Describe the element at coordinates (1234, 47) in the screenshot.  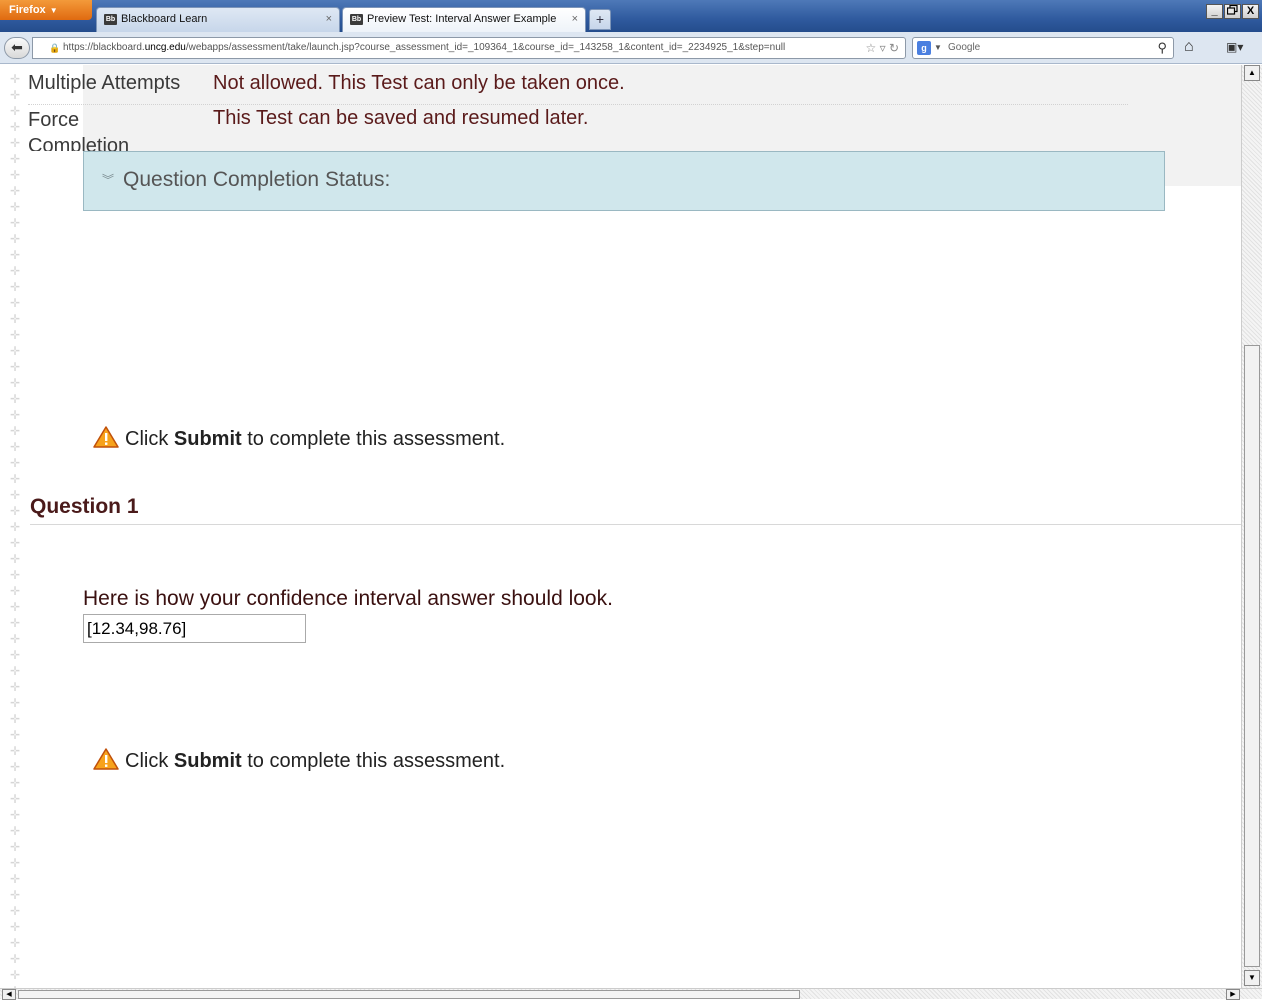
I see `bookmarks-menu-icon: ▣▾` at that location.